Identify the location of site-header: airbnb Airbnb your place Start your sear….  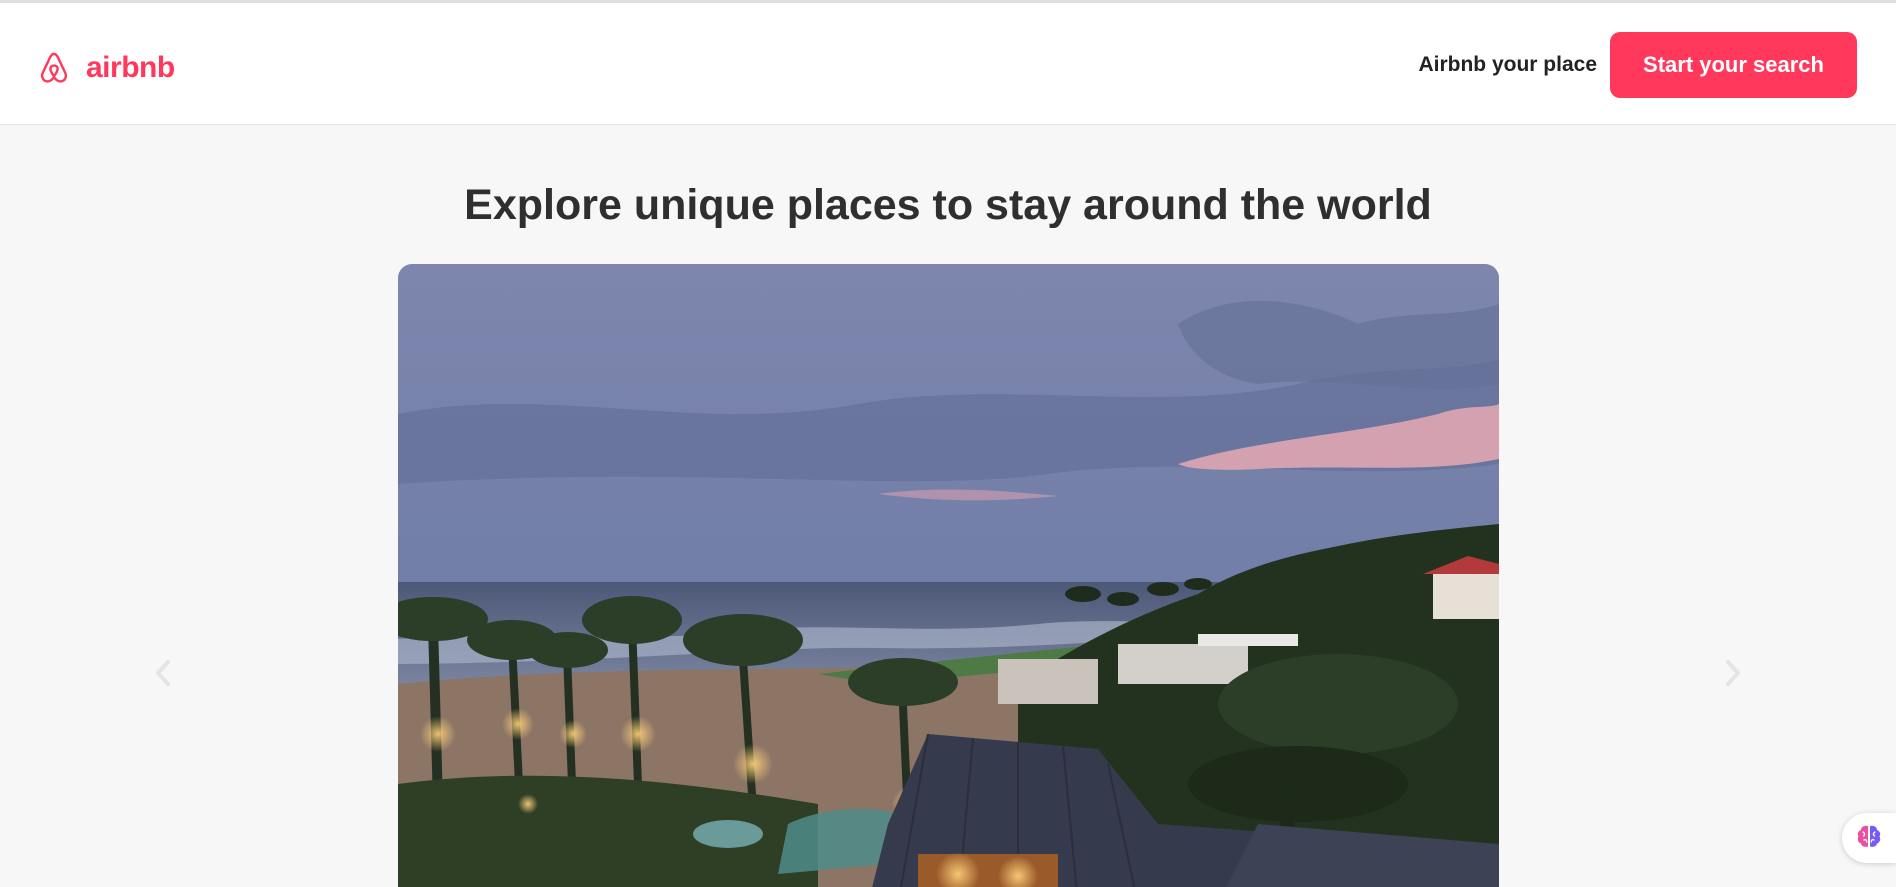
(948, 64).